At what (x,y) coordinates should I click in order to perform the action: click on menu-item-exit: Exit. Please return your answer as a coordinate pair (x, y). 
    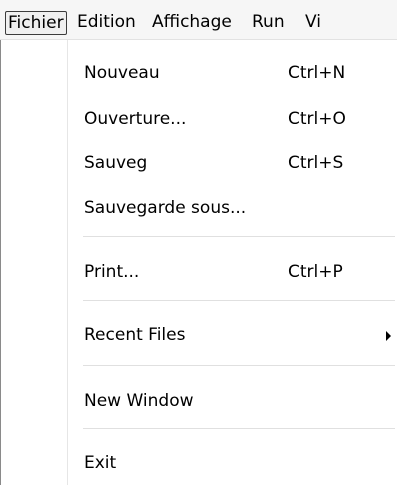
    Looking at the image, I should click on (199, 463).